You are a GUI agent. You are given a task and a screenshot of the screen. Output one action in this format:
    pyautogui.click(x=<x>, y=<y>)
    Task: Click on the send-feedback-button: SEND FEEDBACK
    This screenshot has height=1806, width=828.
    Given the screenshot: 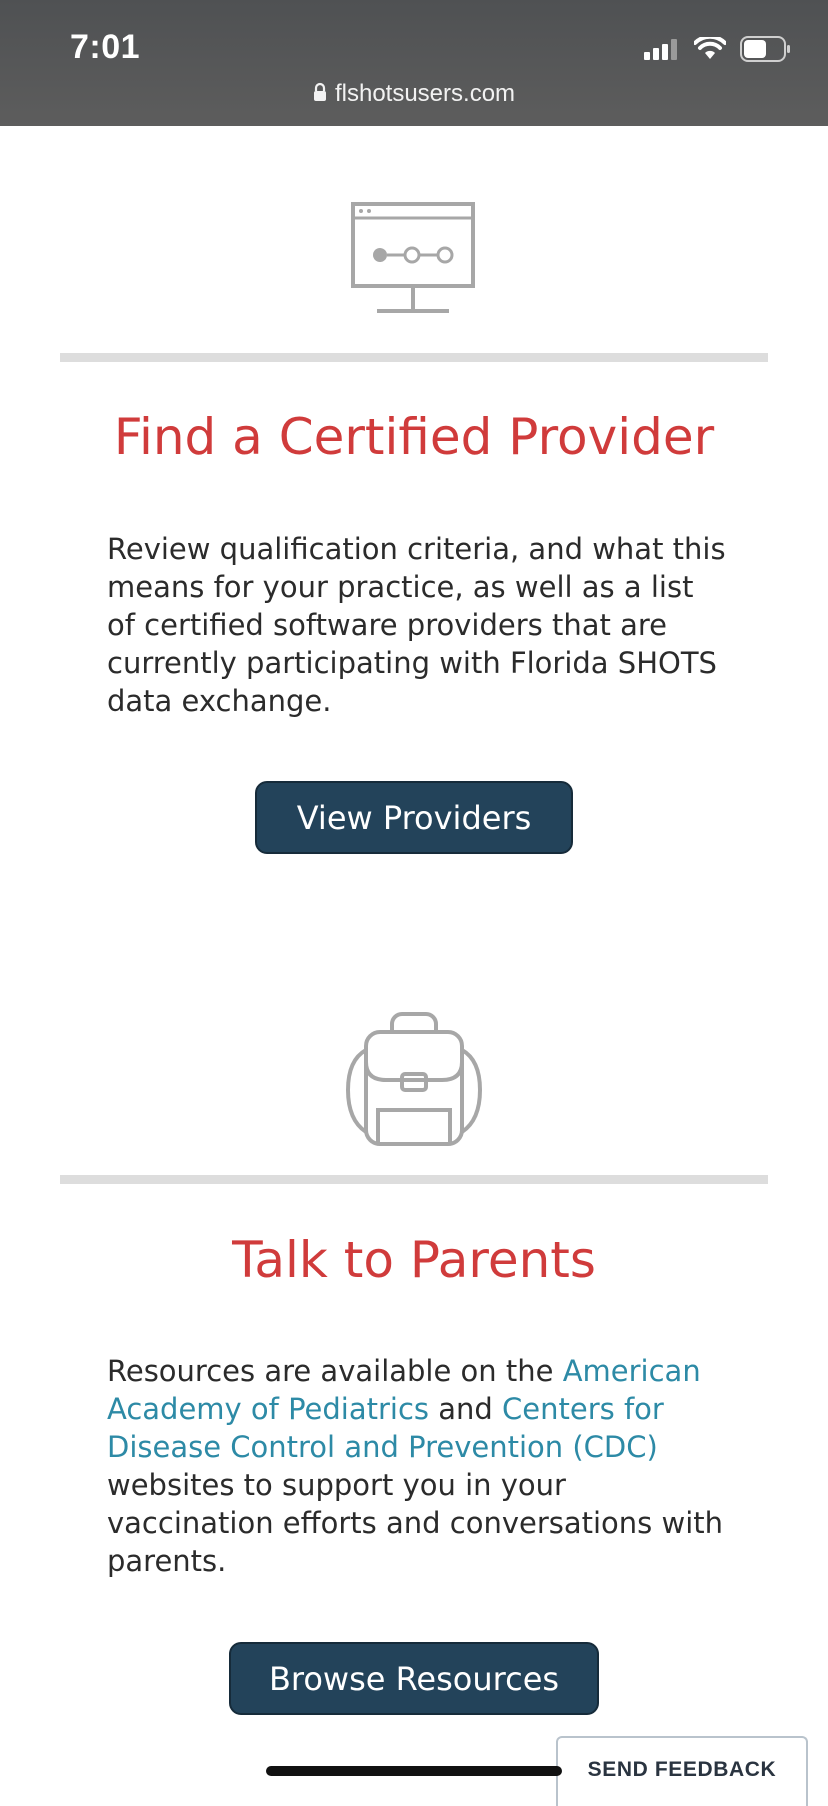 What is the action you would take?
    pyautogui.click(x=682, y=1771)
    